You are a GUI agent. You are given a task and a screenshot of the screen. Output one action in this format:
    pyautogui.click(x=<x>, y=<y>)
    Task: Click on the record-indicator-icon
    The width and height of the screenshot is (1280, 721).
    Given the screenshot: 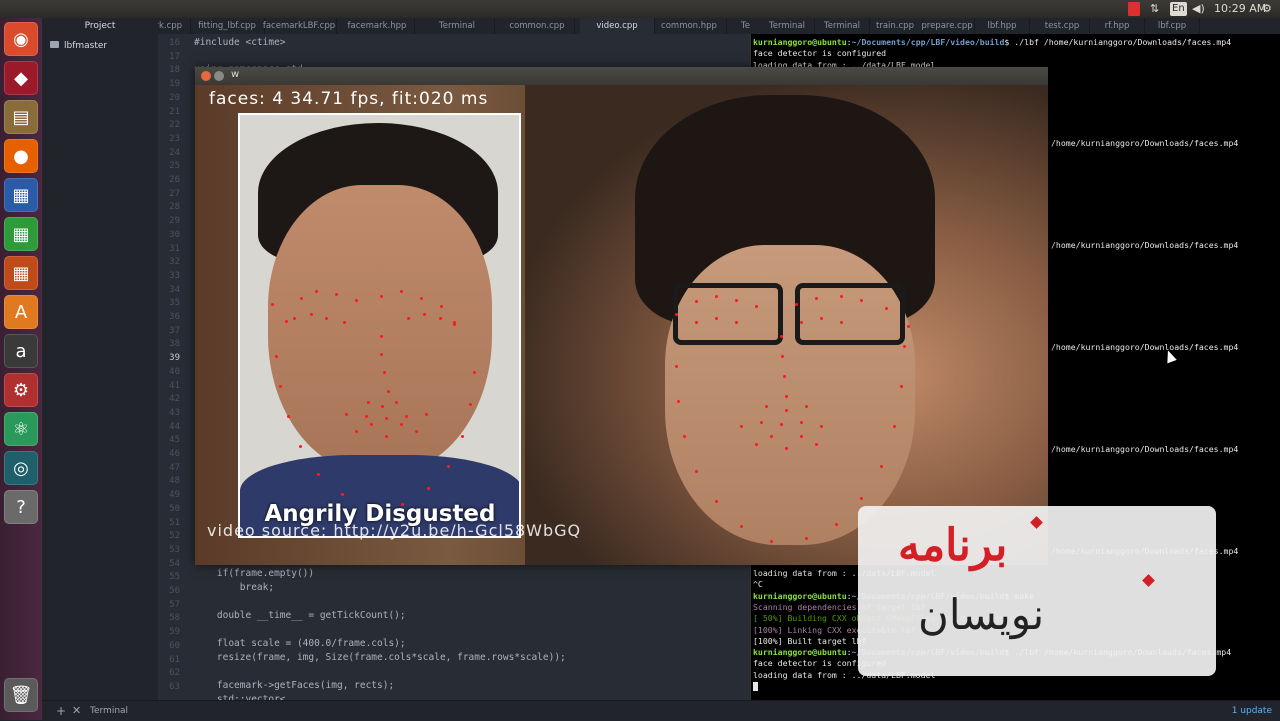 What is the action you would take?
    pyautogui.click(x=1134, y=9)
    